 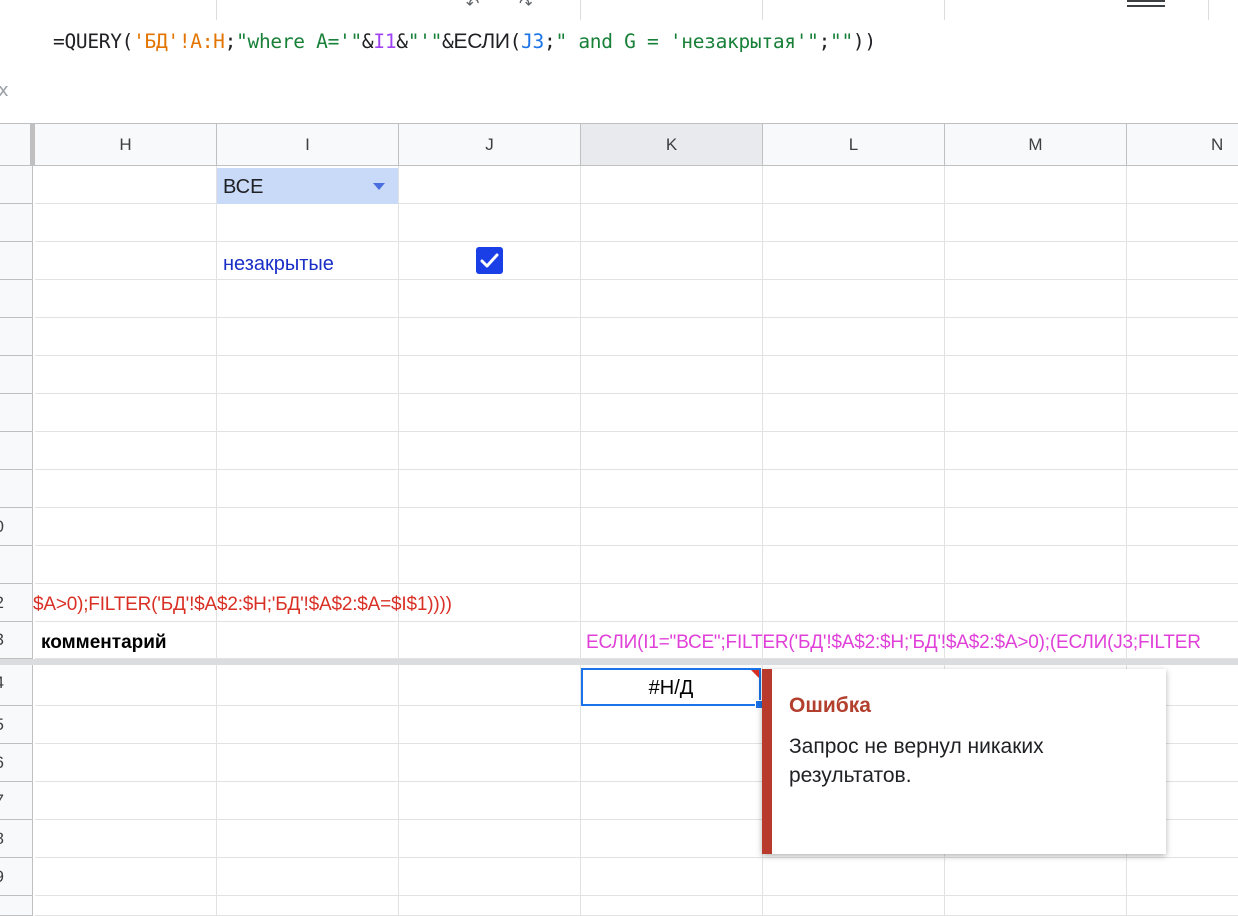 I want to click on selected-cell-k14: #Н/Д, so click(x=671, y=687).